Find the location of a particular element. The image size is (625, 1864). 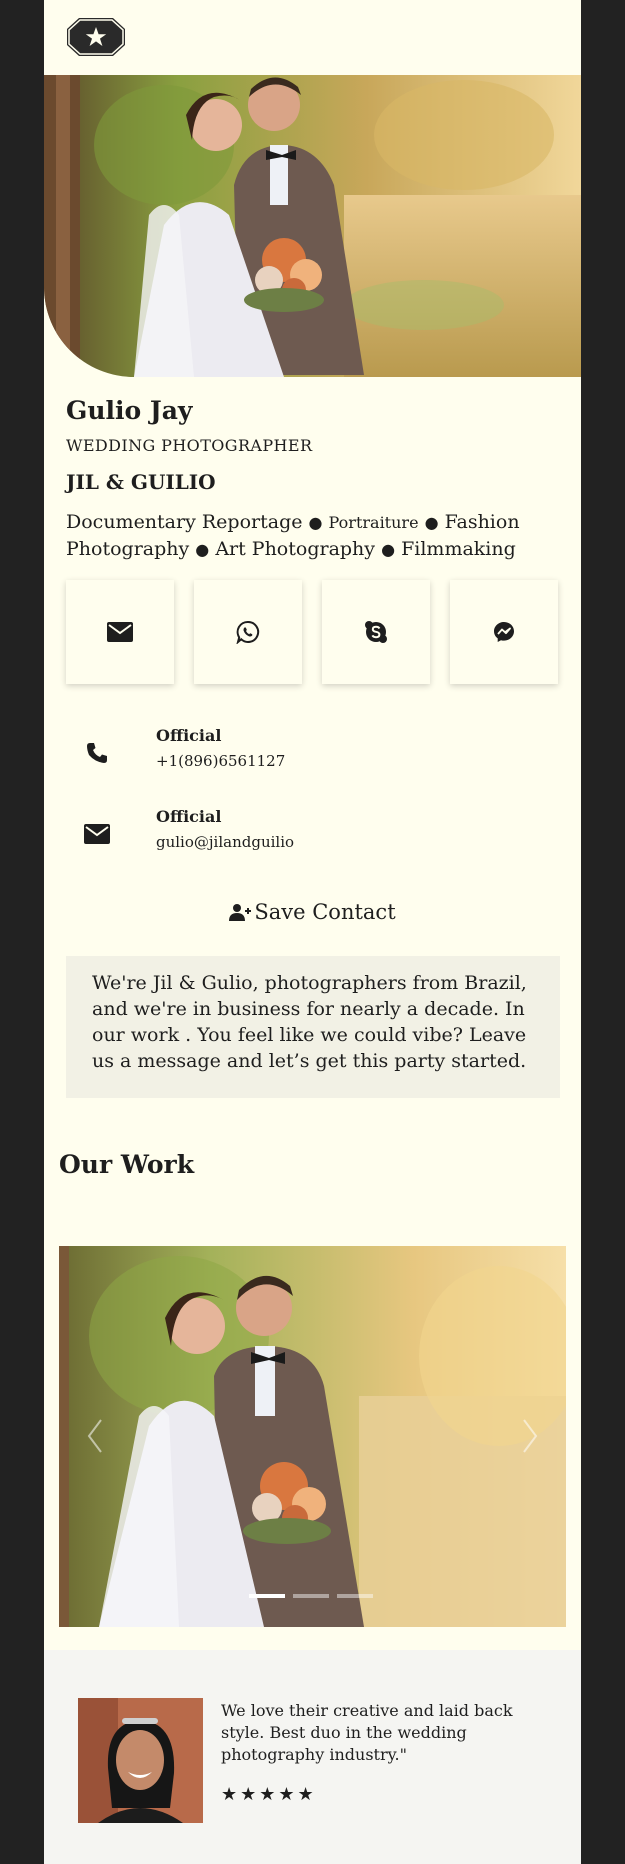

messenger-button is located at coordinates (504, 632).